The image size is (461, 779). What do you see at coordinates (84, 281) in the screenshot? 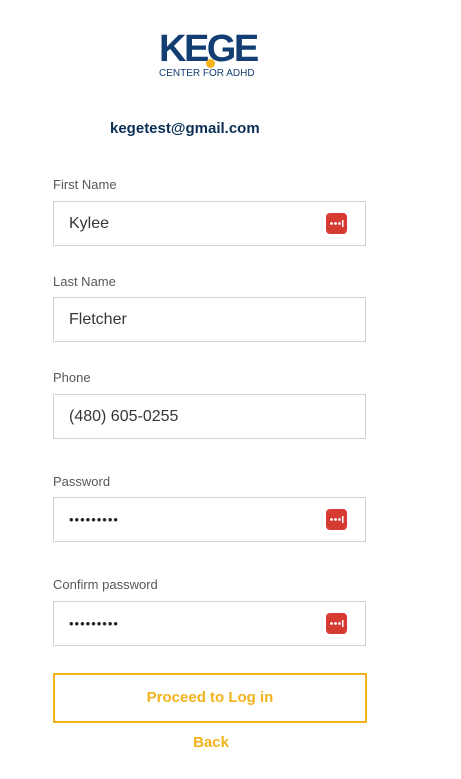
I see `last-name-label: Last Name` at bounding box center [84, 281].